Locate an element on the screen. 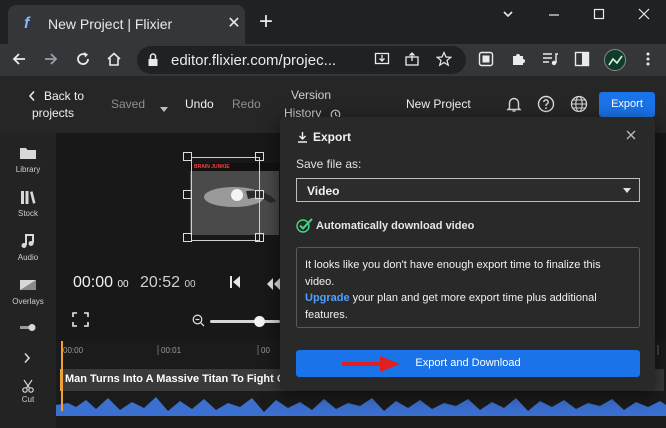 The width and height of the screenshot is (666, 428). sidebar-item-stock: Stock is located at coordinates (28, 211).